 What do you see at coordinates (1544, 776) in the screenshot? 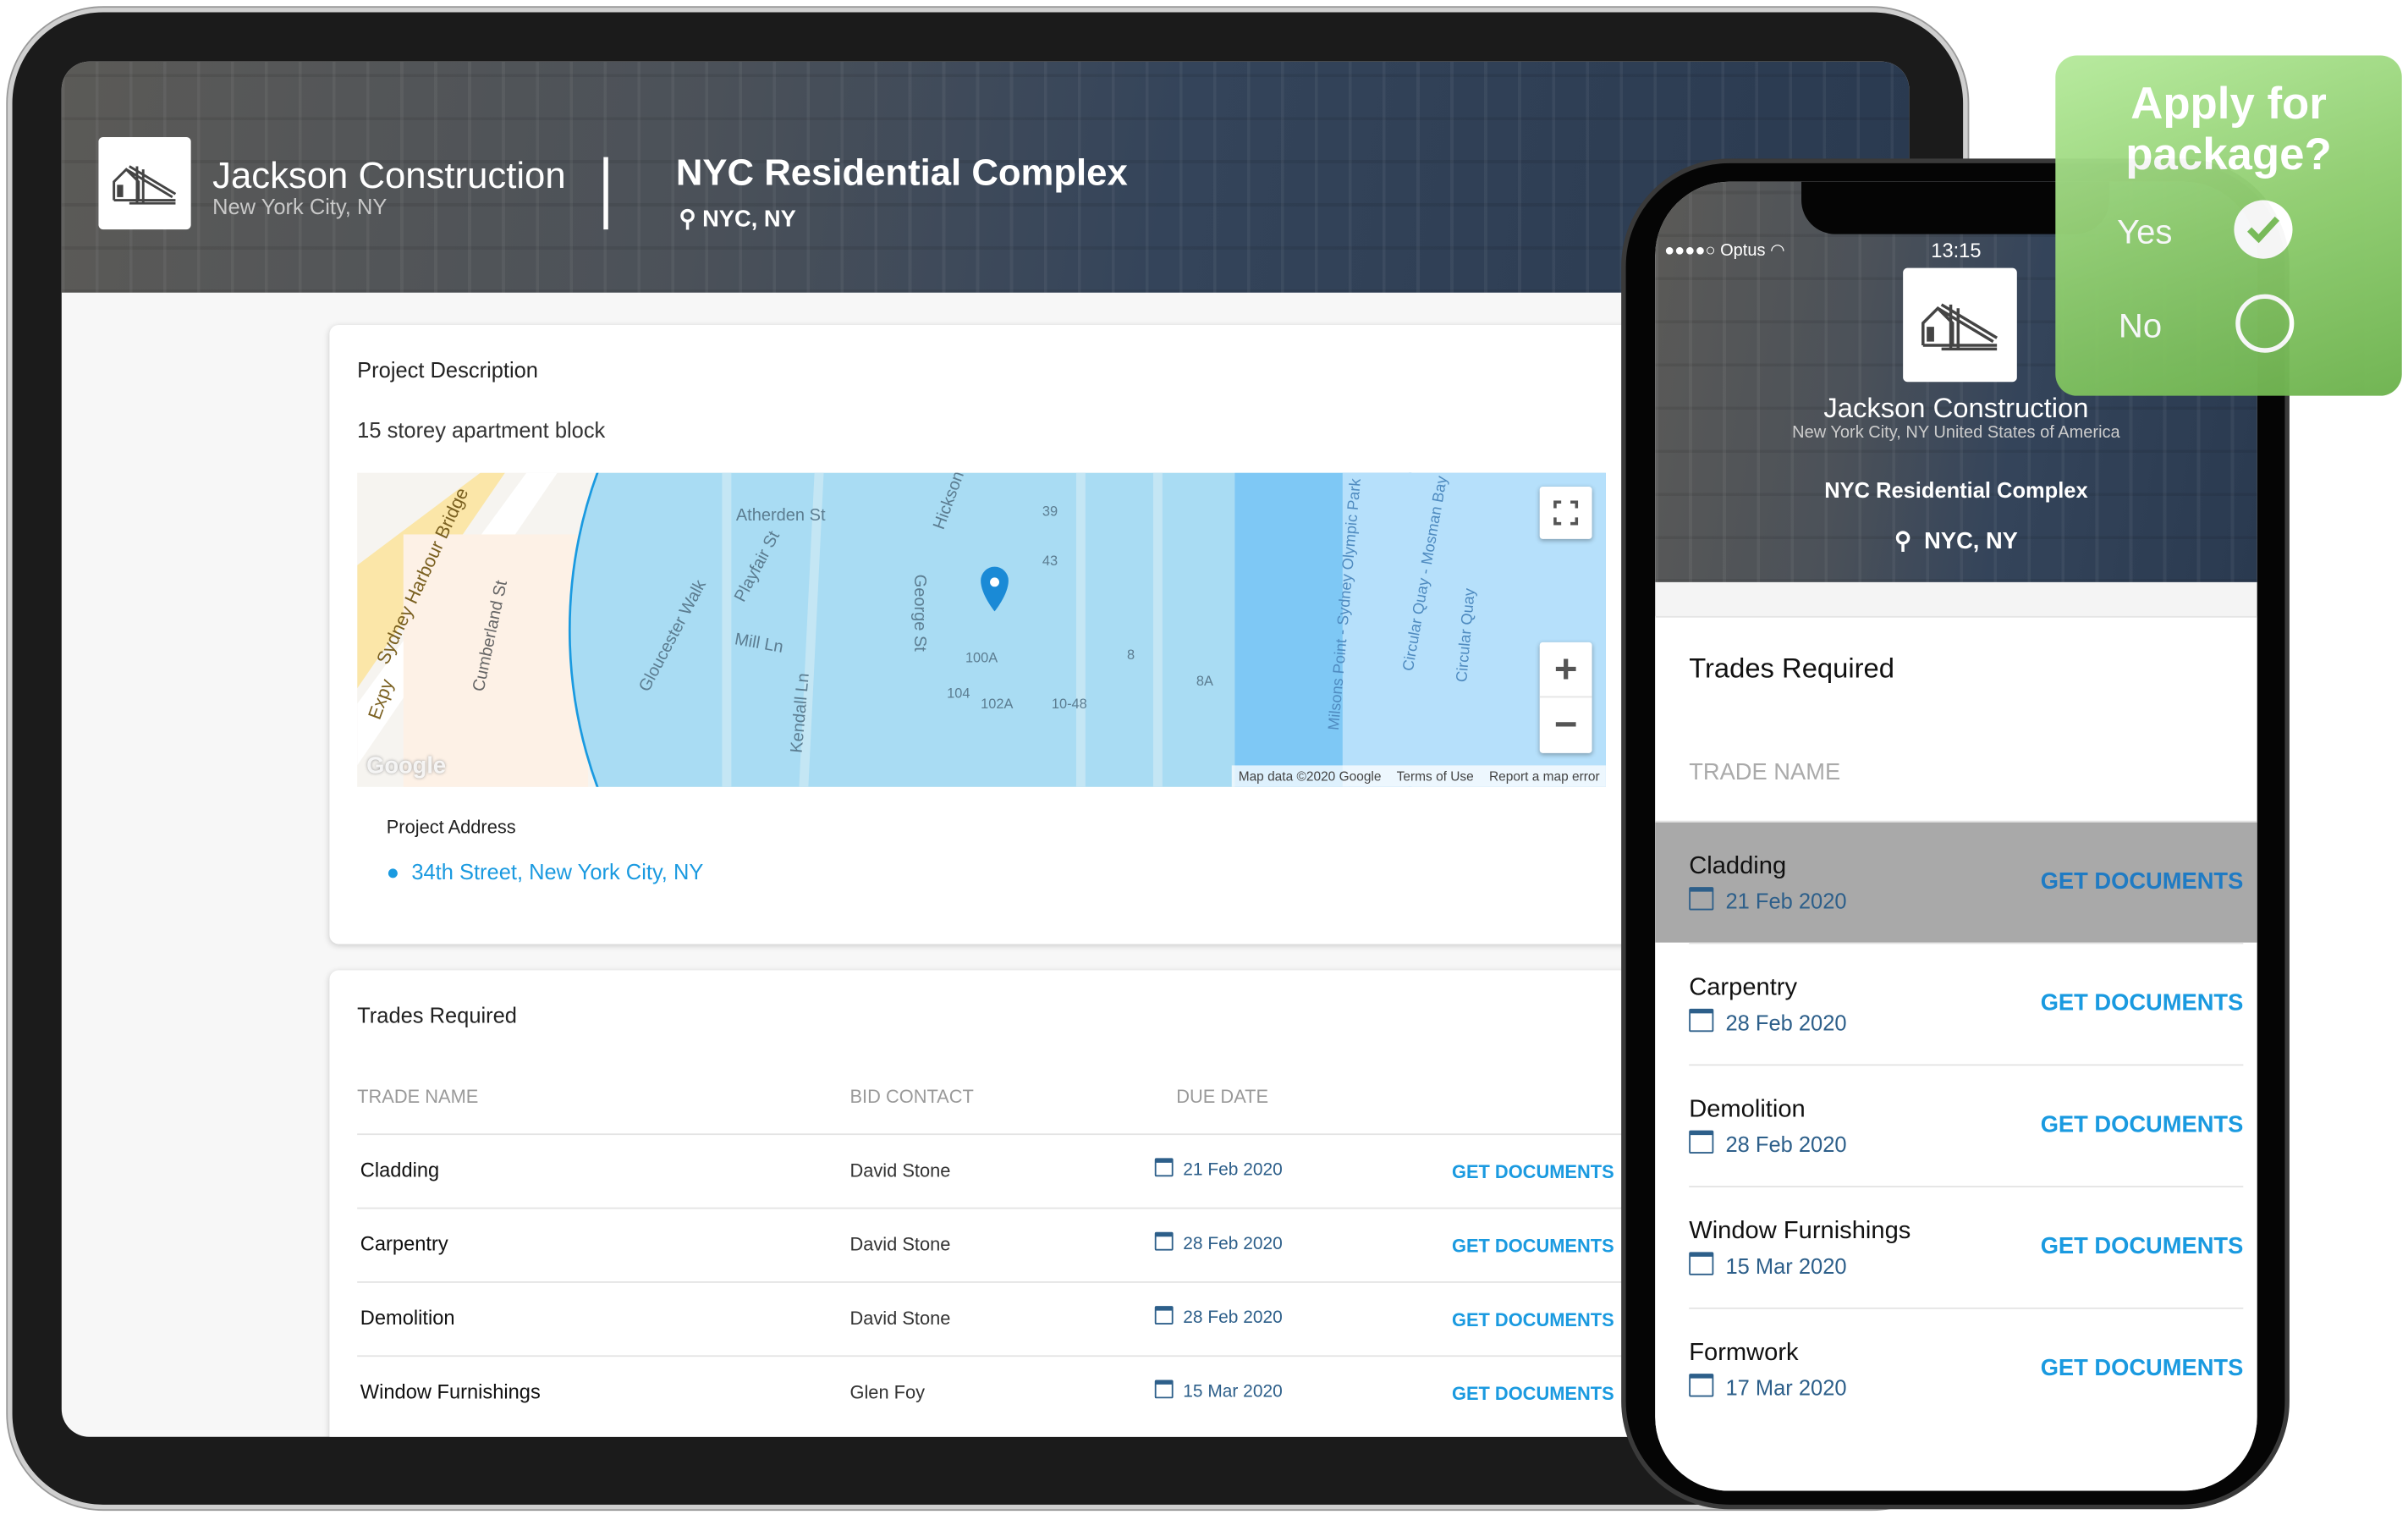
I see `report-map-error-link: Report a map error` at bounding box center [1544, 776].